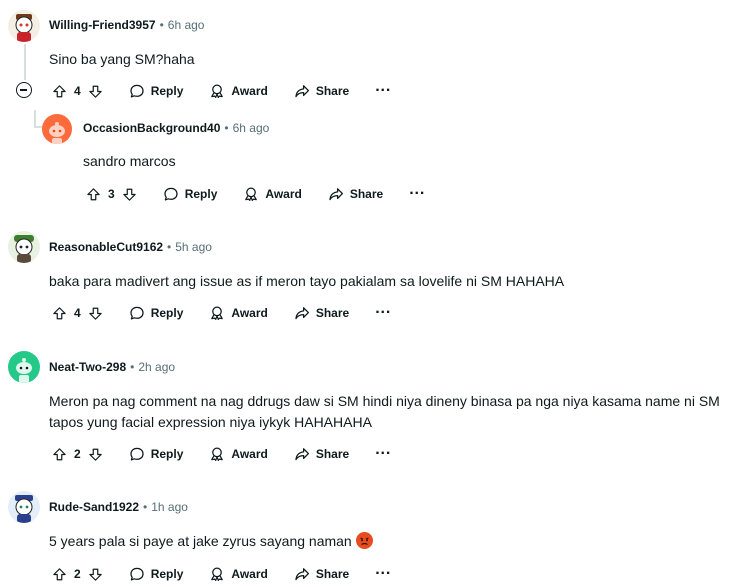  What do you see at coordinates (87, 367) in the screenshot?
I see `username: Neat-Two-298` at bounding box center [87, 367].